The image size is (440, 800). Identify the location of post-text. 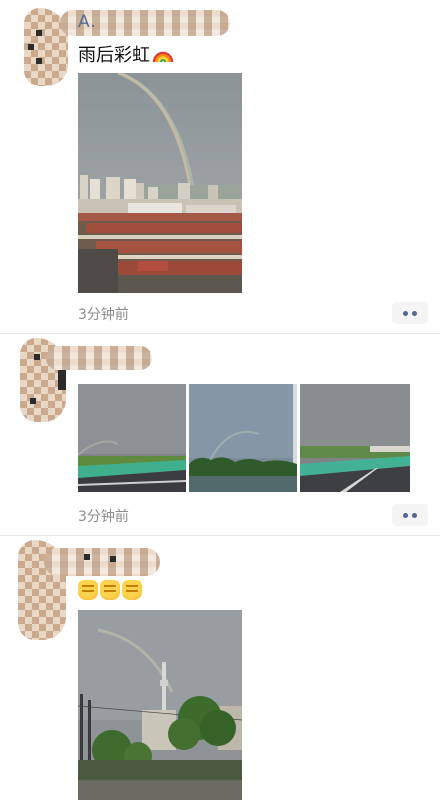
(110, 590).